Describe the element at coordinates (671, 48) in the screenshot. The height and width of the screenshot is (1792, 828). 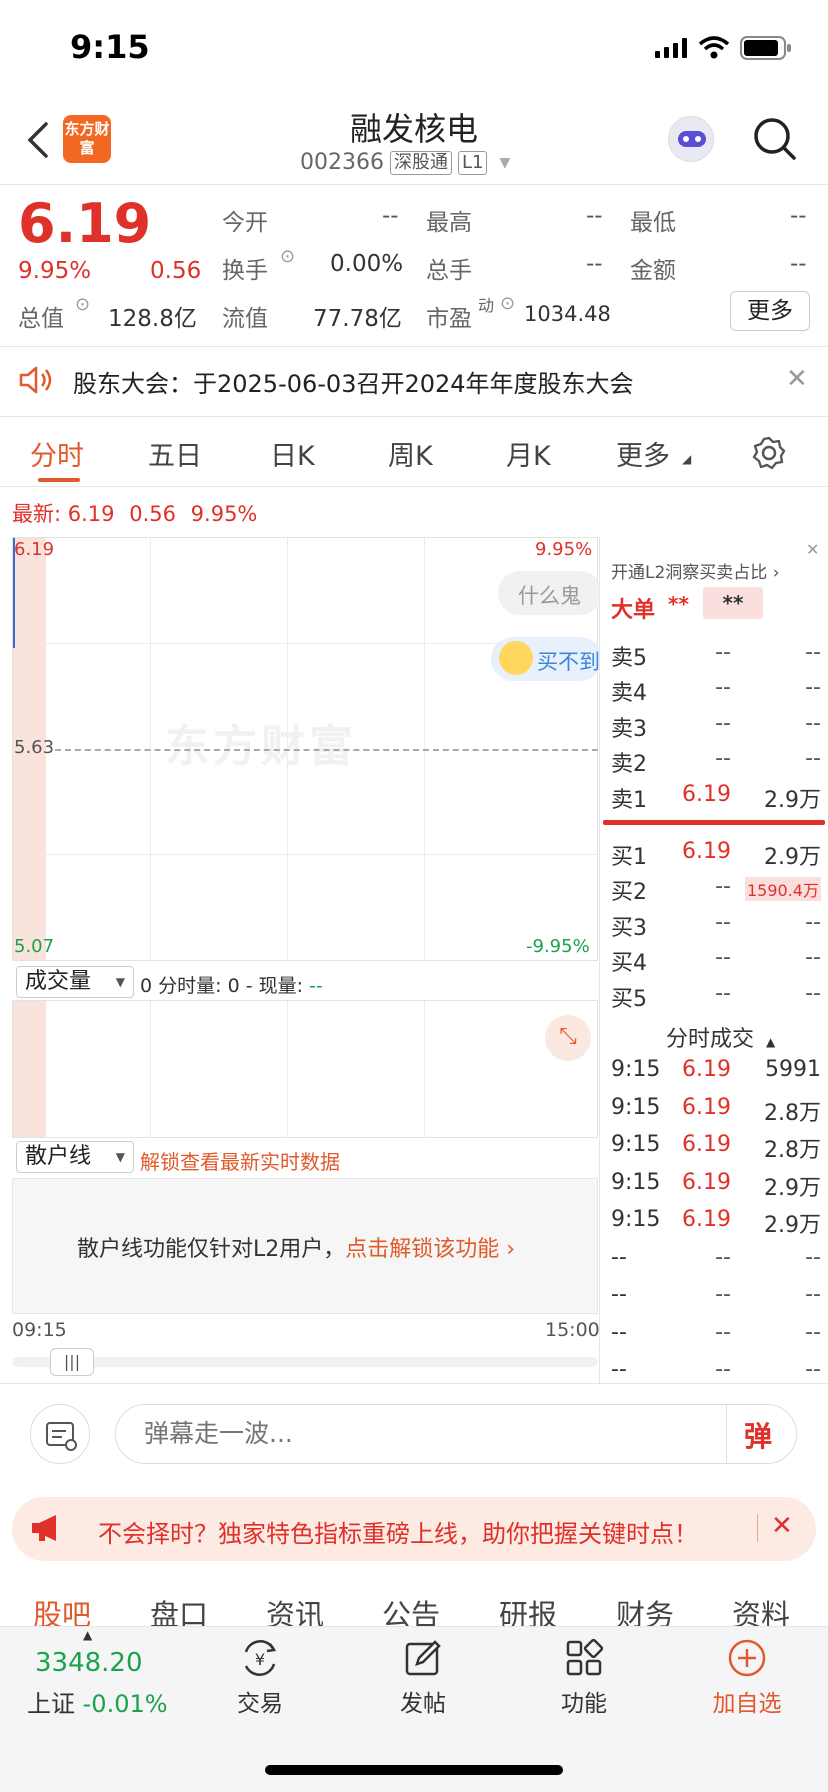
I see `signal-icon` at that location.